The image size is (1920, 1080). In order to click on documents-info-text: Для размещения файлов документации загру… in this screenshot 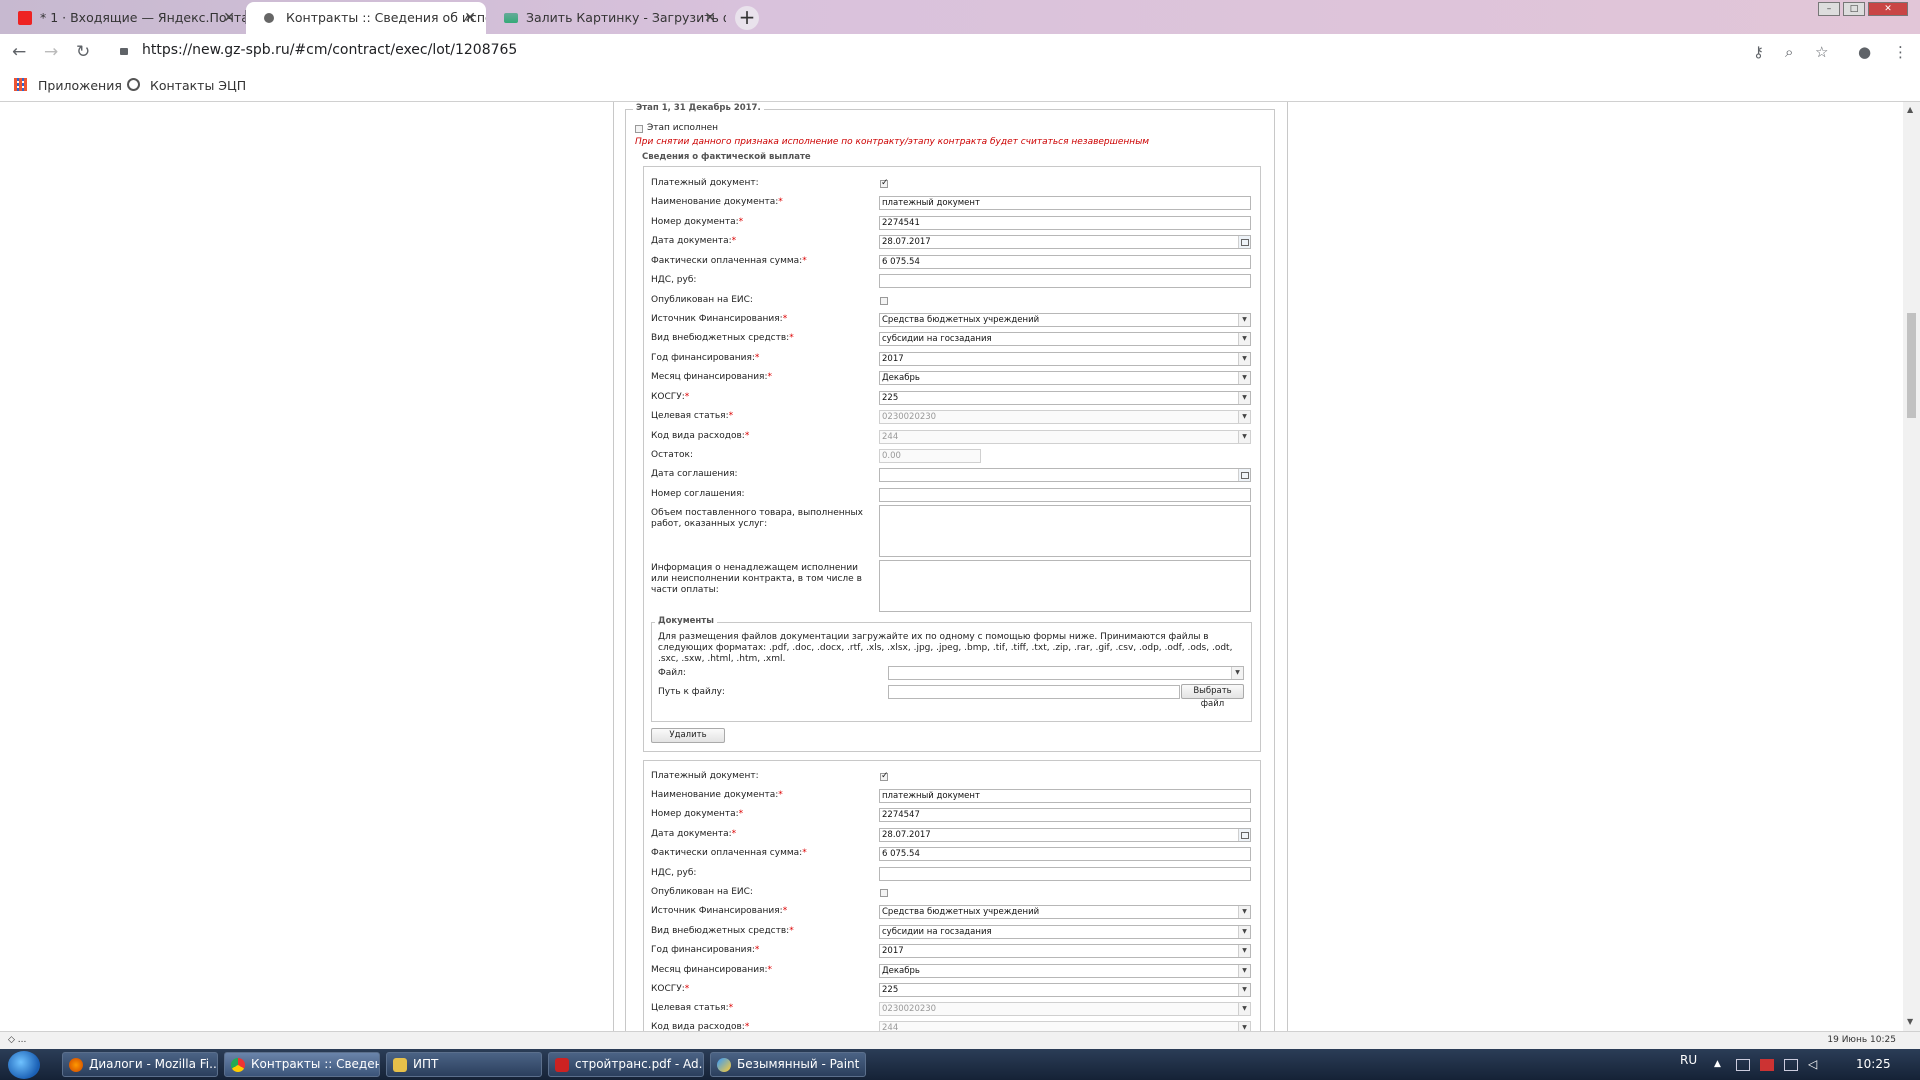, I will do `click(945, 648)`.